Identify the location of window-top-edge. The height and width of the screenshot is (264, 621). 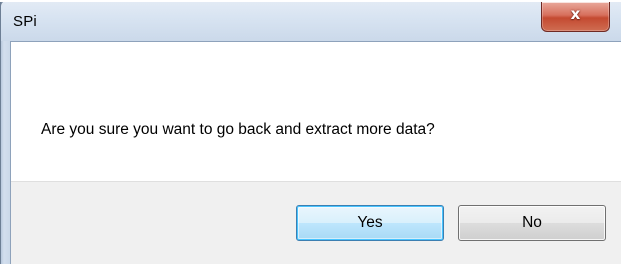
(310, 1).